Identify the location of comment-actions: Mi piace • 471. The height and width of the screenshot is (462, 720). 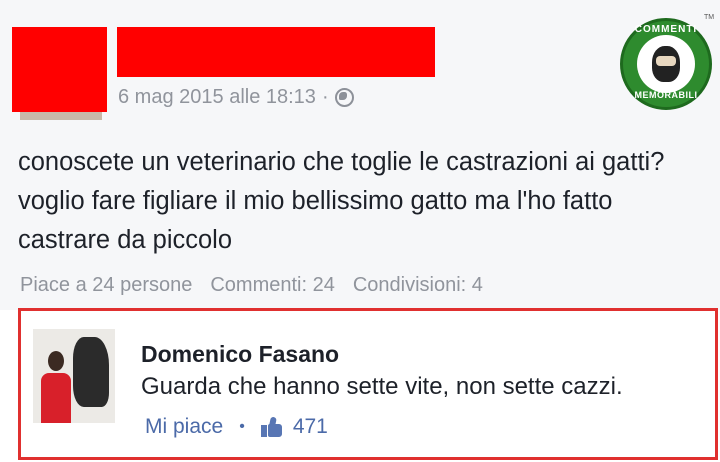
(236, 427).